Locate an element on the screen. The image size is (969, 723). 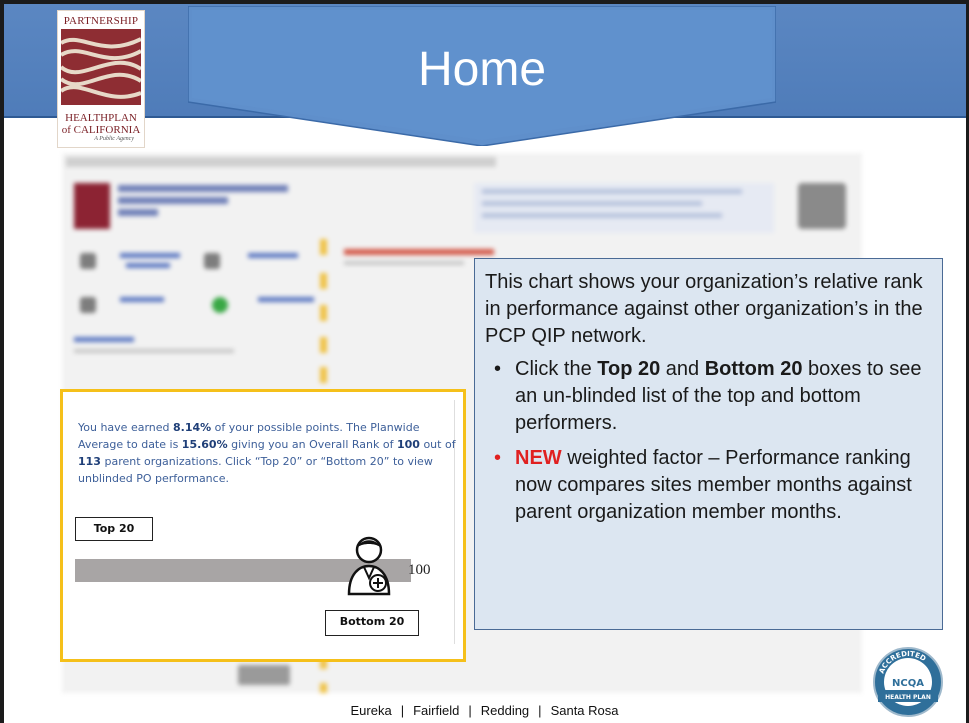
city-redding: Redding is located at coordinates (505, 710).